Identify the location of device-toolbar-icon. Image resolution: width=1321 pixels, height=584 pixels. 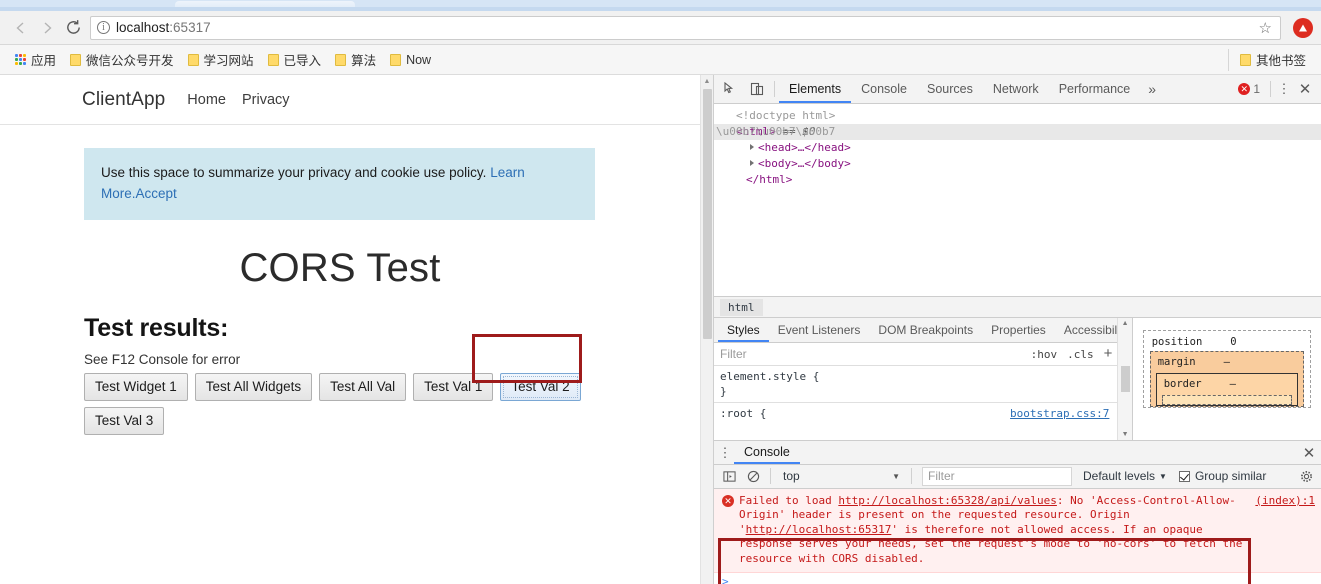
(757, 89).